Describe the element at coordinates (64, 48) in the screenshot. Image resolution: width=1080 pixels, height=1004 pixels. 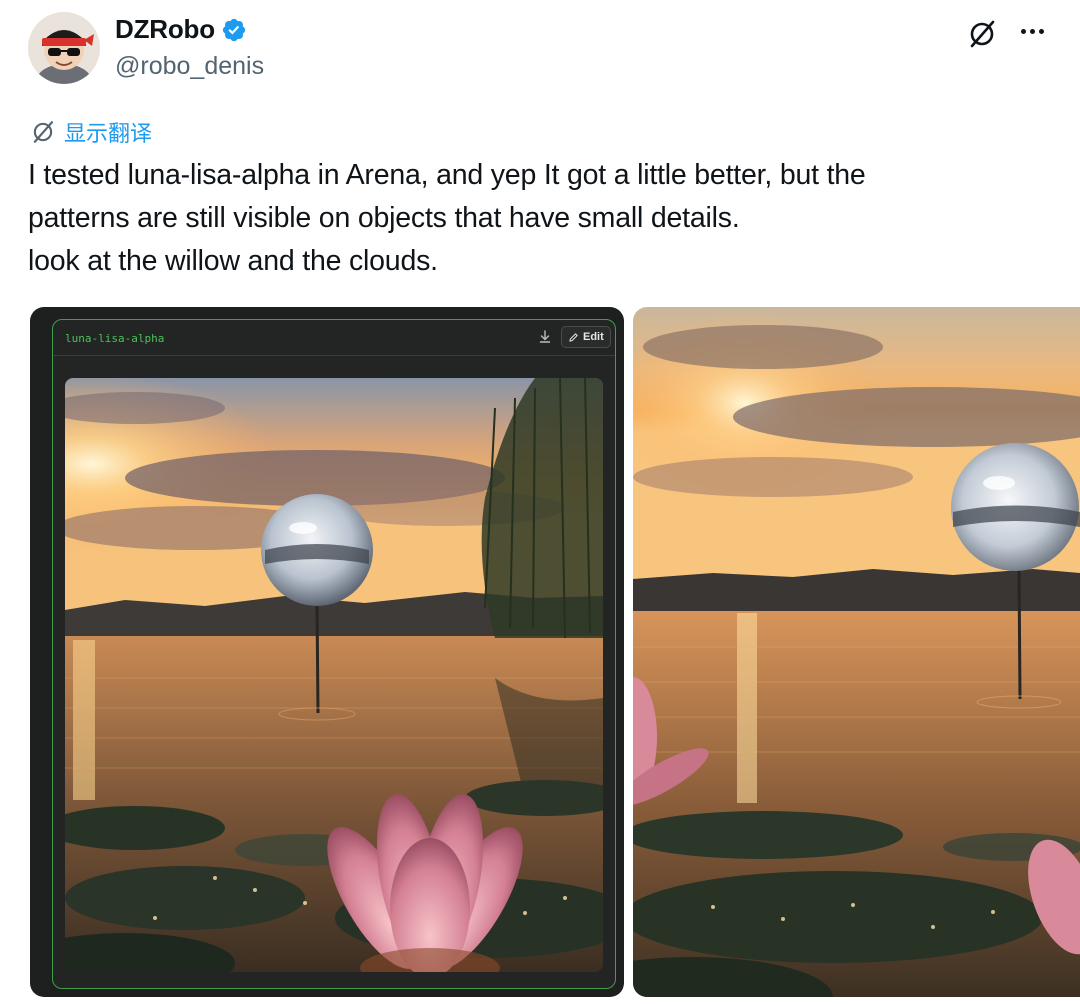
I see `avatar` at that location.